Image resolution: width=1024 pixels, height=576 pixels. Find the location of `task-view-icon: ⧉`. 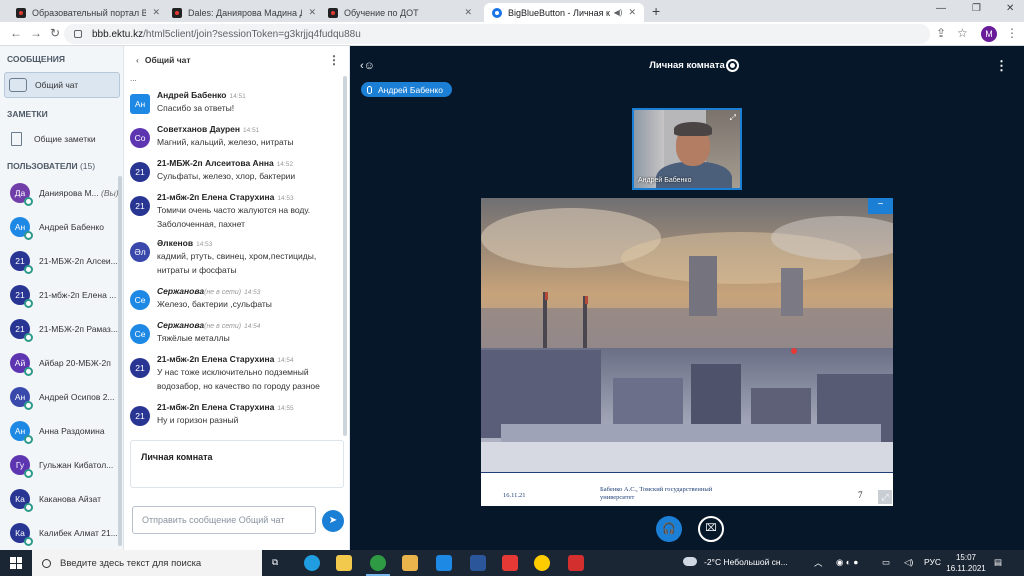

task-view-icon: ⧉ is located at coordinates (275, 562).